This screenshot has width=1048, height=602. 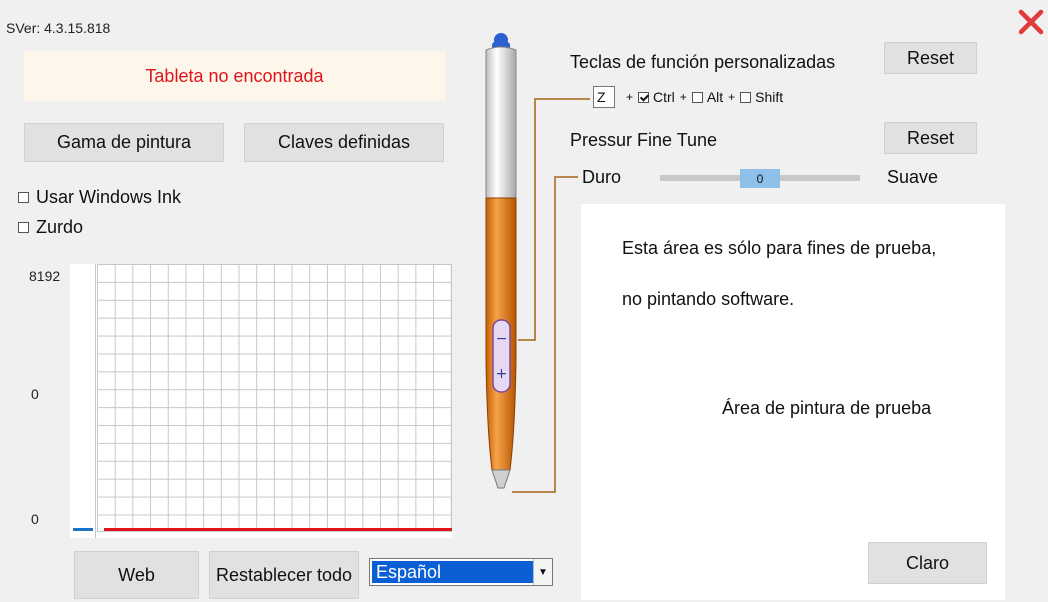 What do you see at coordinates (602, 177) in the screenshot?
I see `hard-label: Duro` at bounding box center [602, 177].